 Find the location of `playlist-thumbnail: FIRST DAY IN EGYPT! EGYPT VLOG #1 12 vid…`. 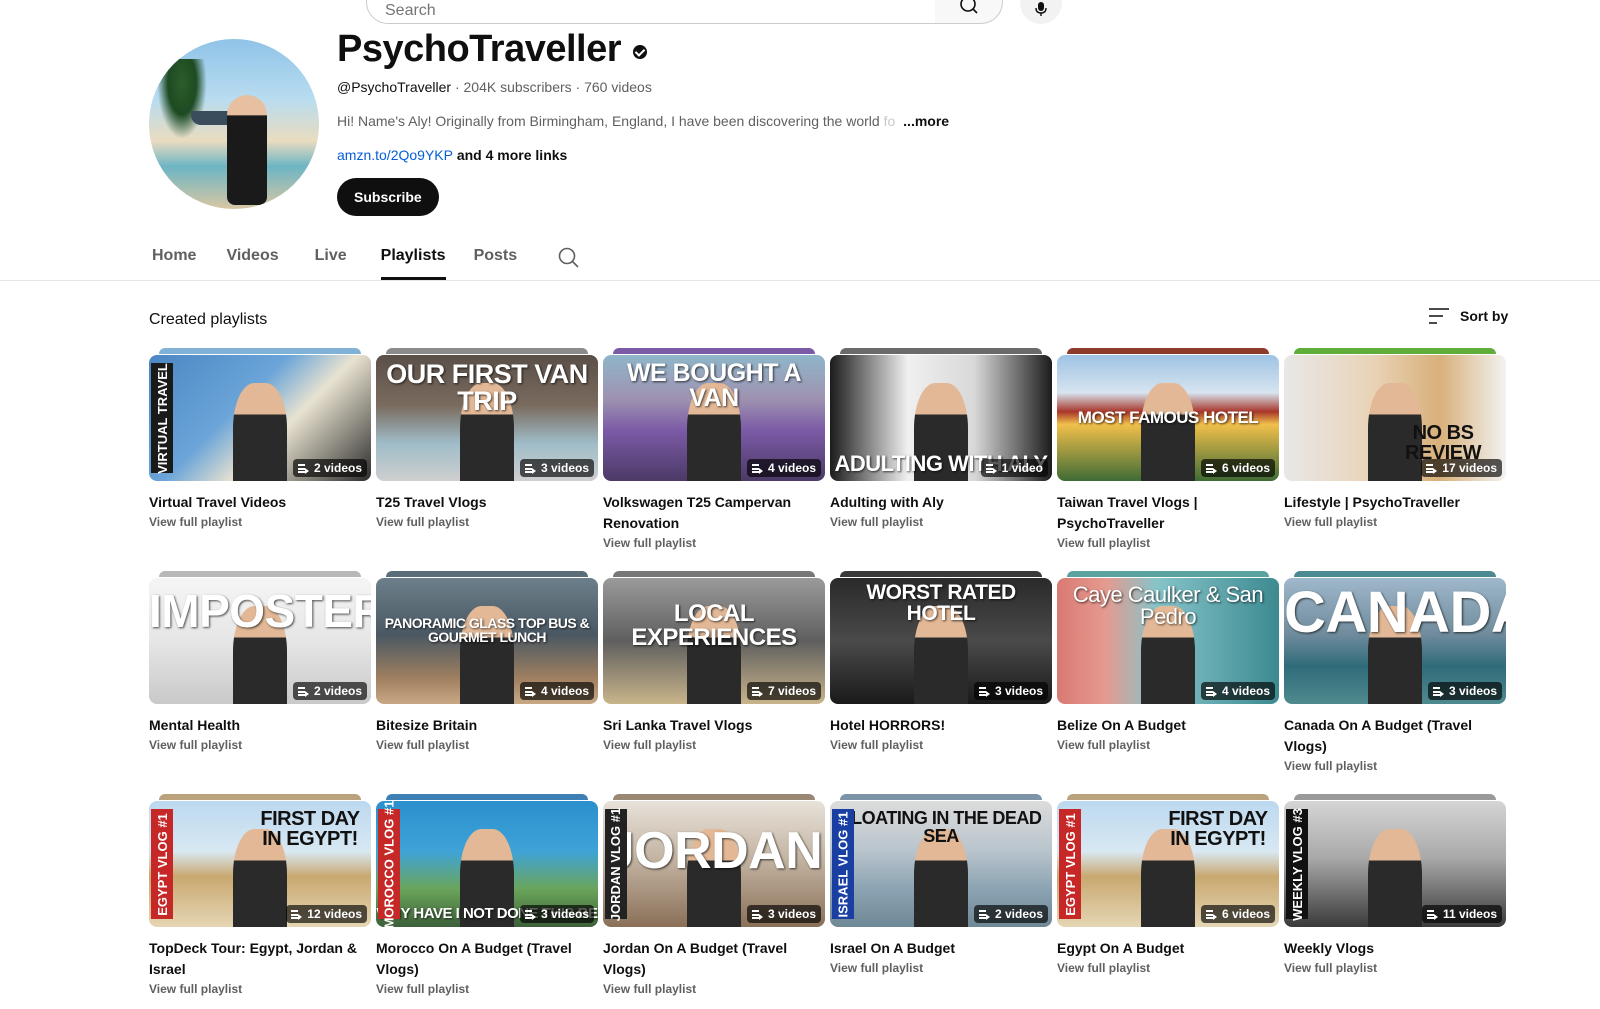

playlist-thumbnail: FIRST DAY IN EGYPT! EGYPT VLOG #1 12 vid… is located at coordinates (260, 864).